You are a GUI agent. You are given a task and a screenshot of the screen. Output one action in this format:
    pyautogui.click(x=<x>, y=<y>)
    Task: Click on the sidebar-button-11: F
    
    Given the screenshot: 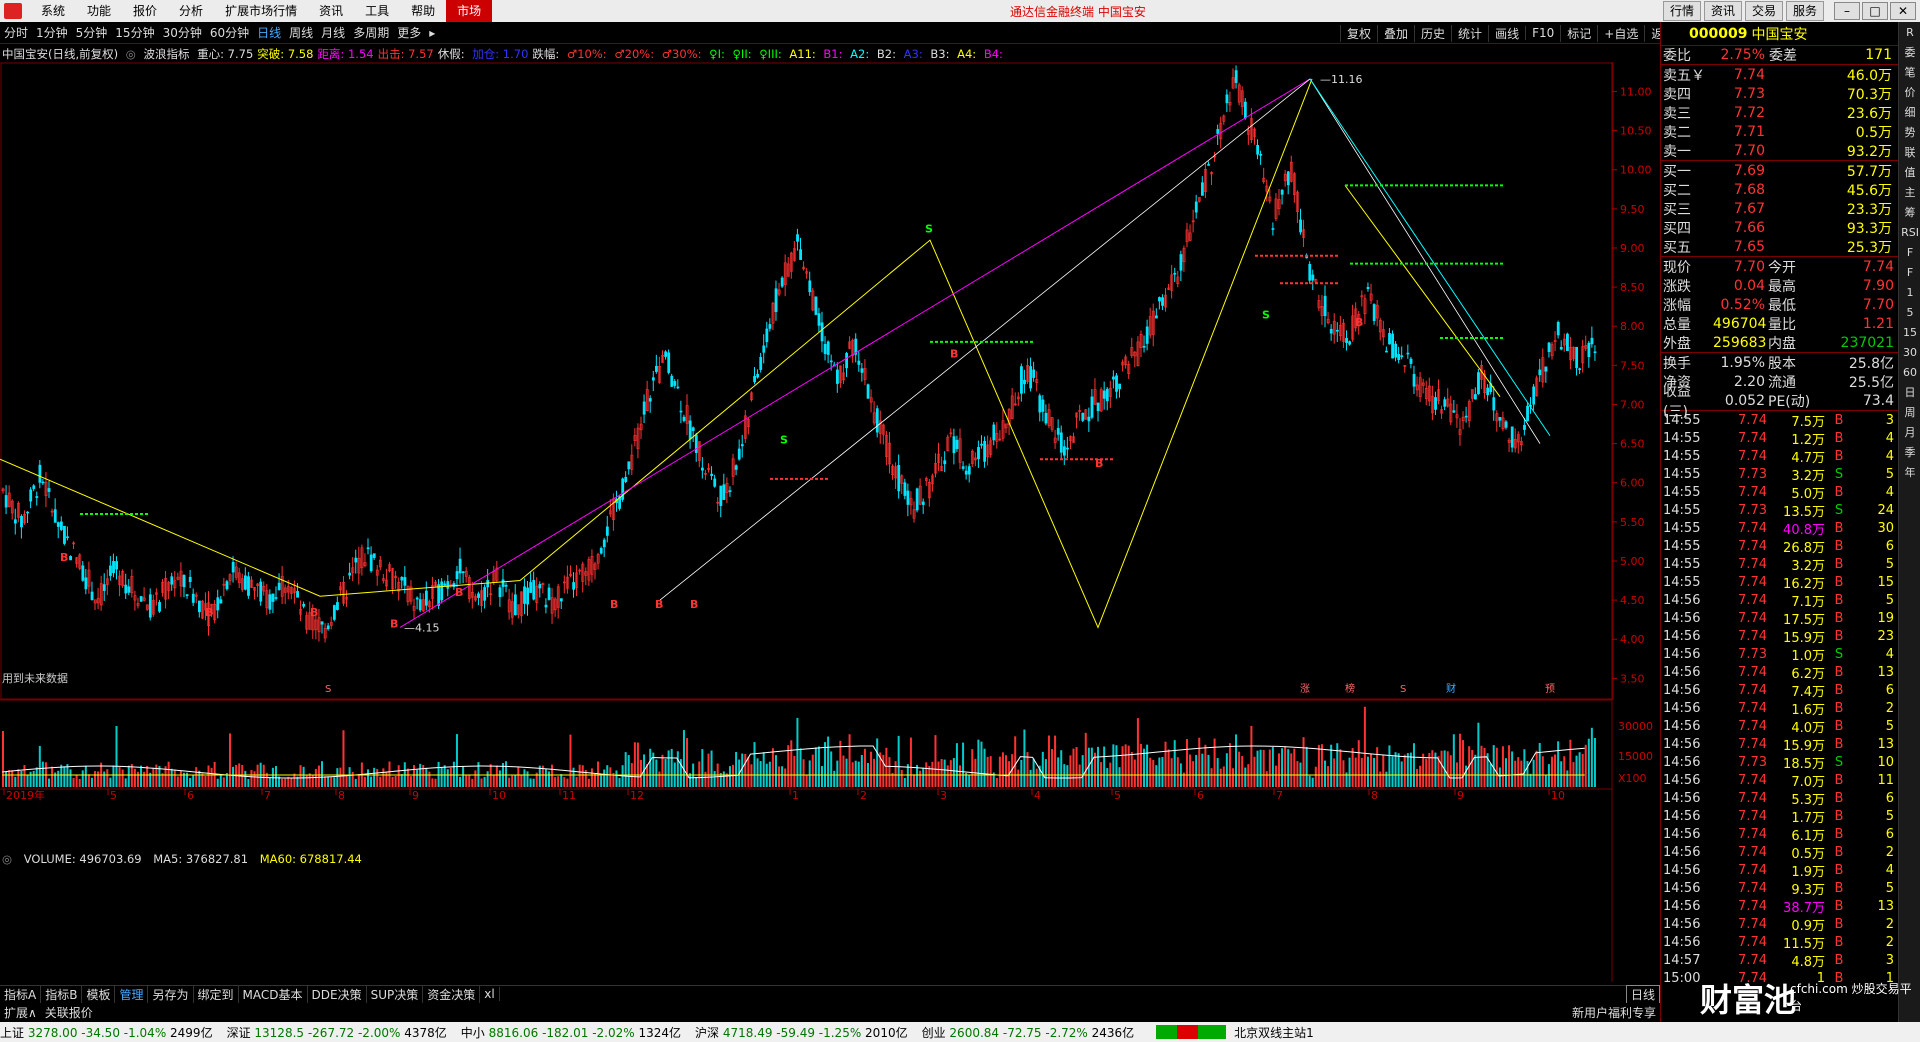 What is the action you would take?
    pyautogui.click(x=1910, y=253)
    